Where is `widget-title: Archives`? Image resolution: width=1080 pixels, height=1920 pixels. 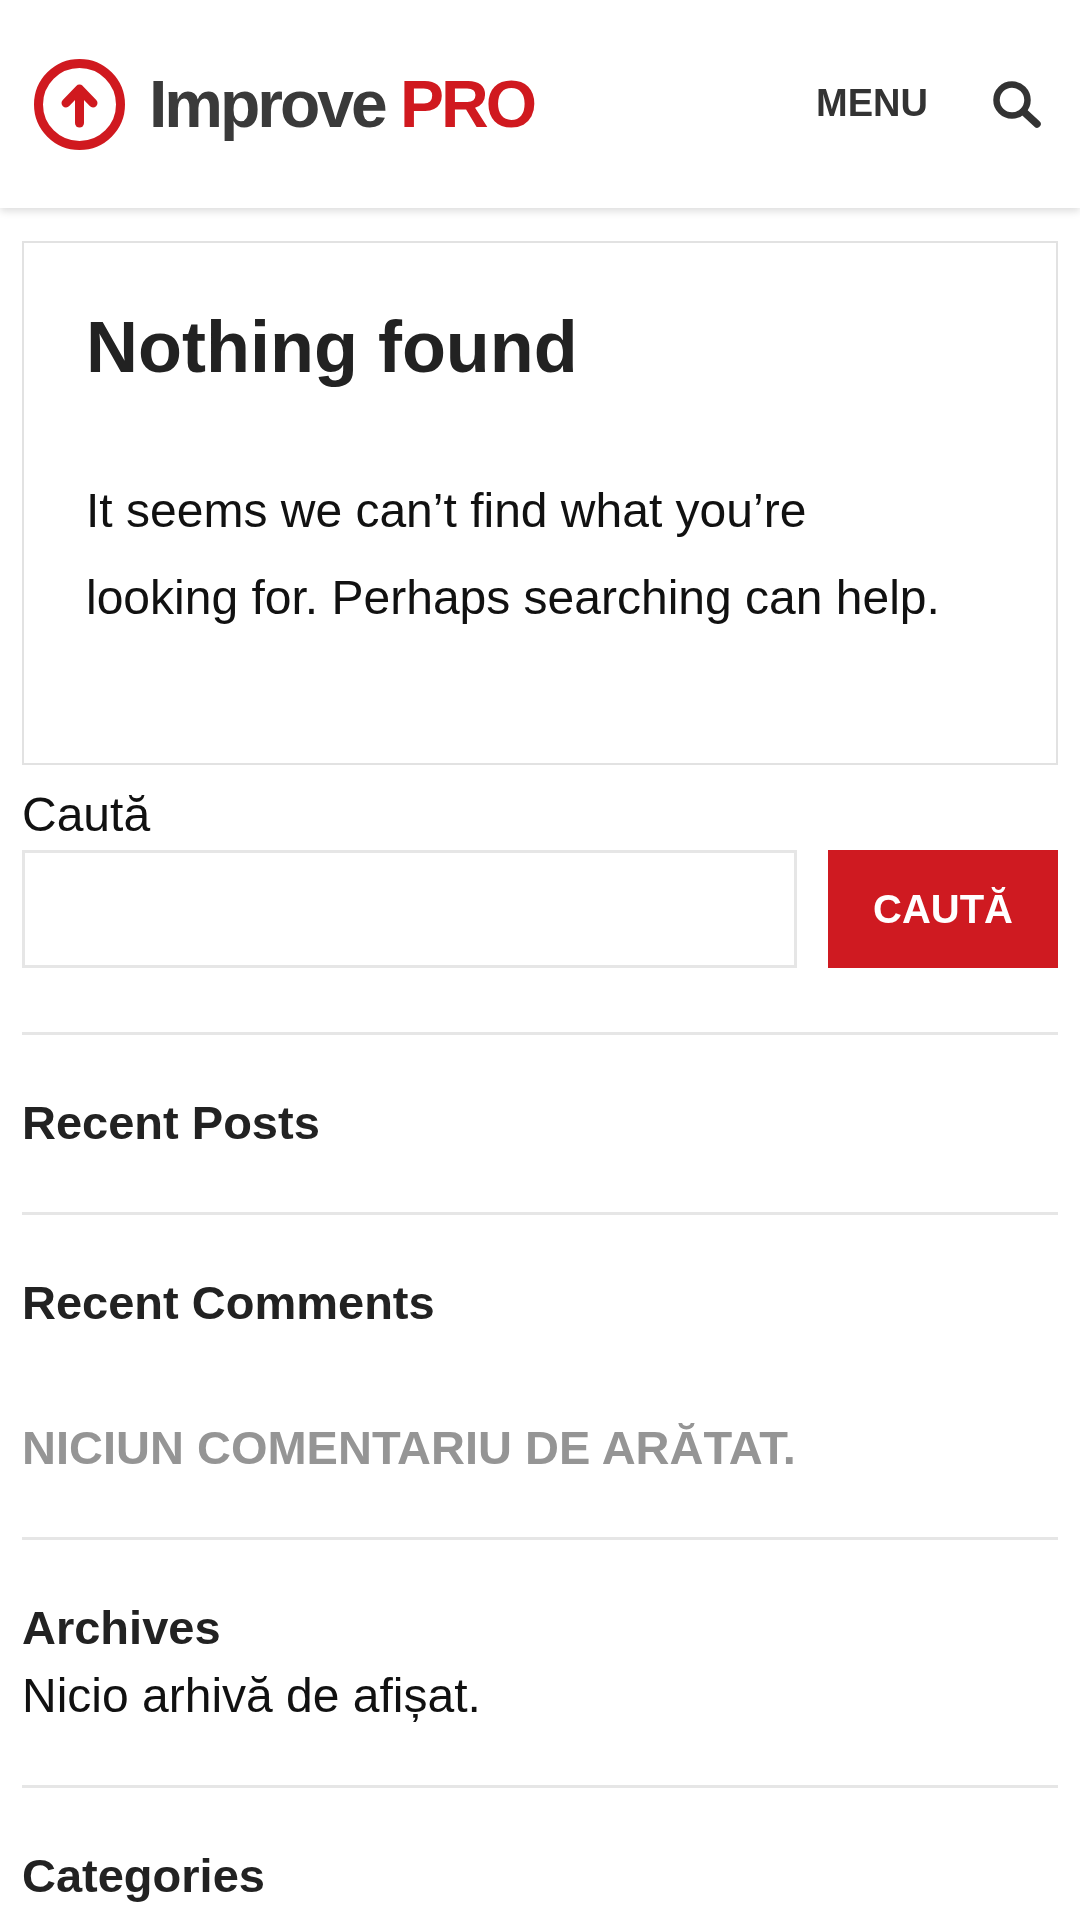 widget-title: Archives is located at coordinates (122, 1628).